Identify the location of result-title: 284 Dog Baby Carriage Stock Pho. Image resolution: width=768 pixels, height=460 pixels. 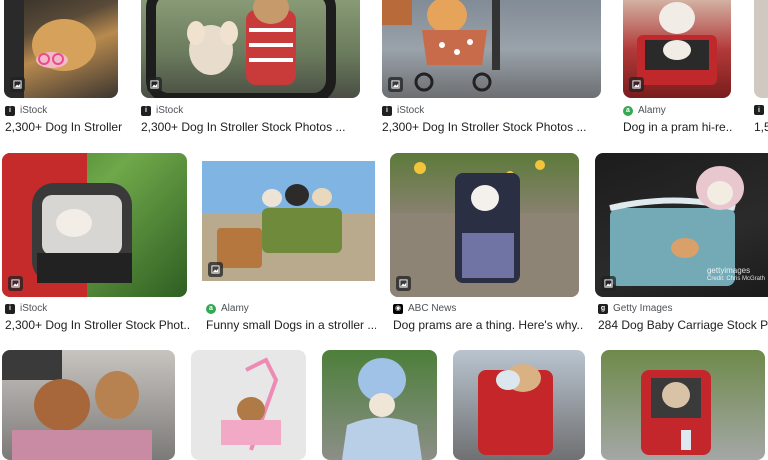
(683, 325).